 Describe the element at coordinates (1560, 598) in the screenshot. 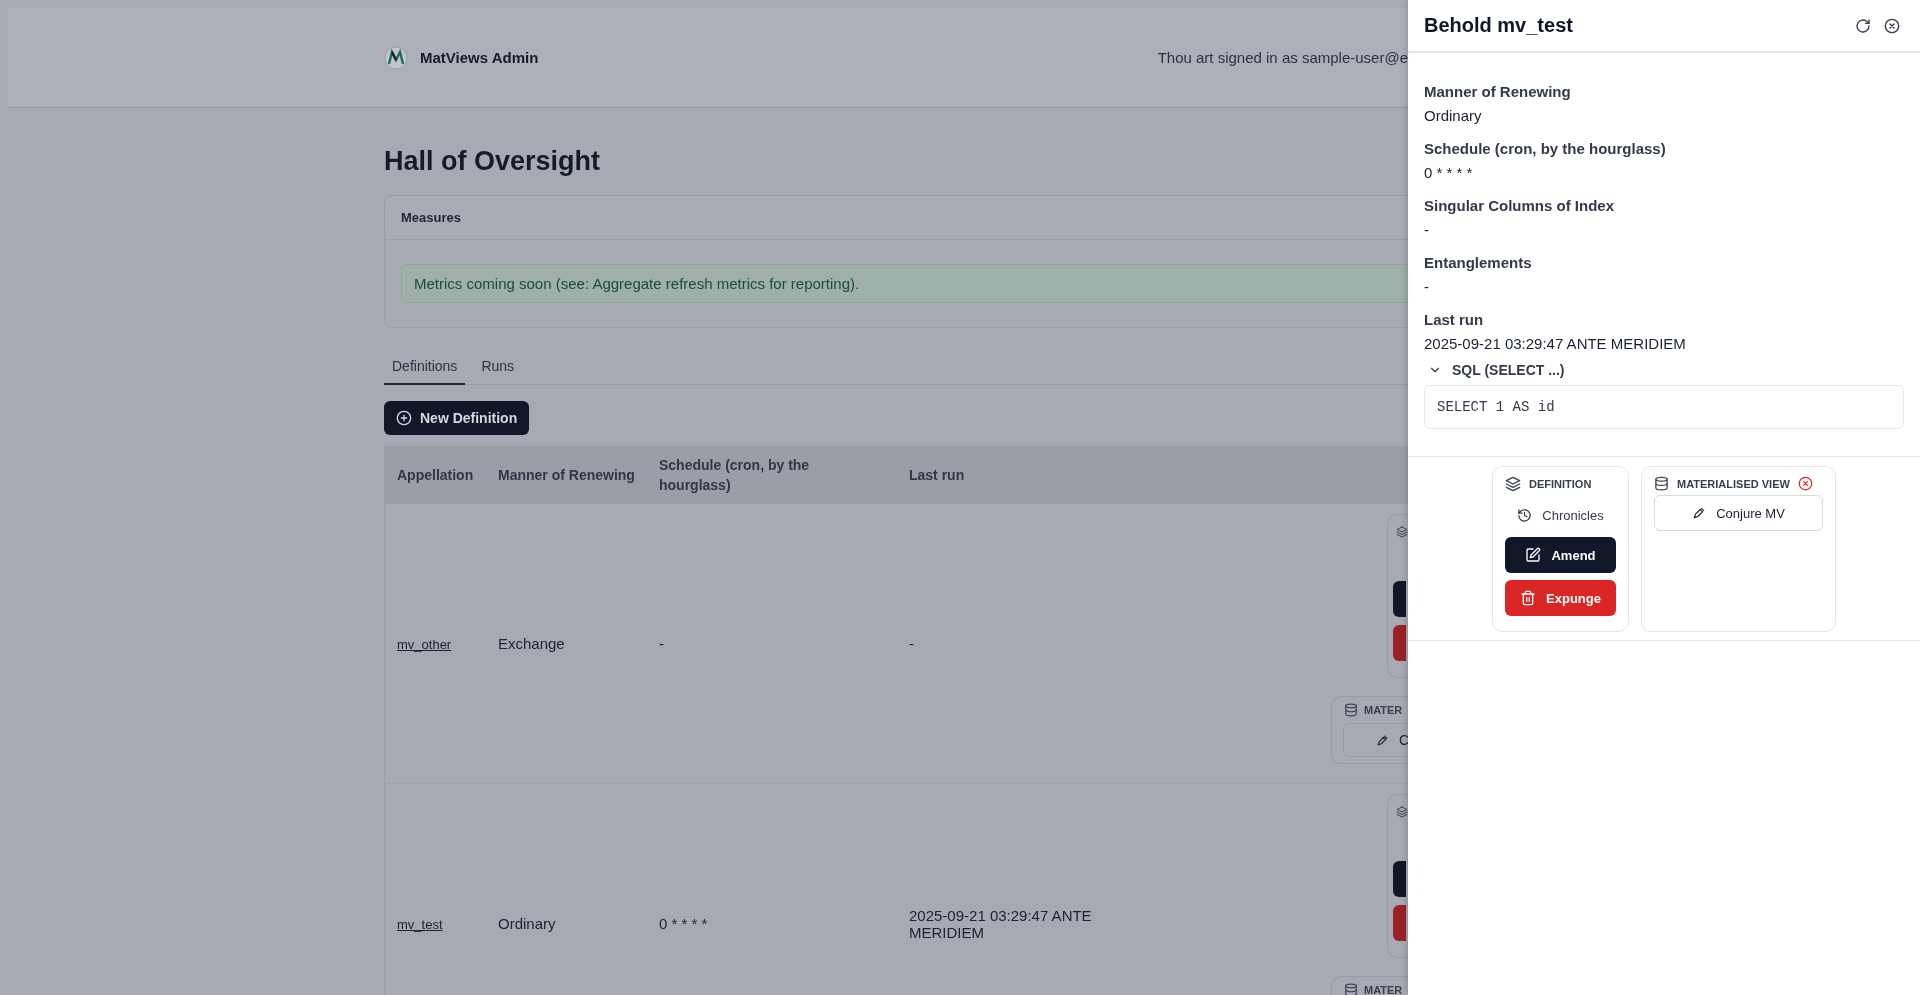

I see `delete-button: Expunge` at that location.